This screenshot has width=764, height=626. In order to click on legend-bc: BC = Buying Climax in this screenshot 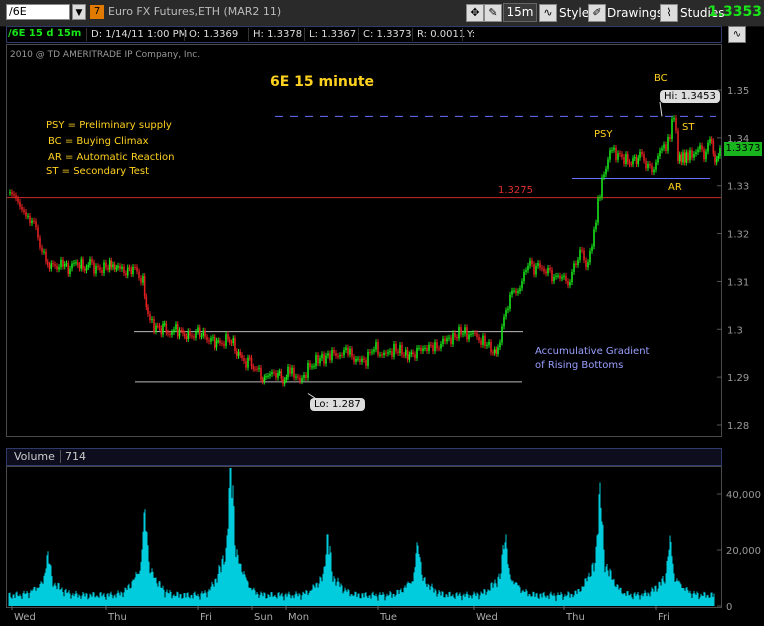, I will do `click(98, 141)`.